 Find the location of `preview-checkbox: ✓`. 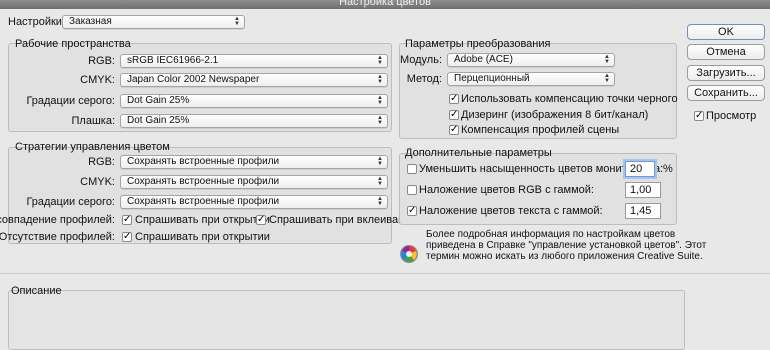

preview-checkbox: ✓ is located at coordinates (699, 116).